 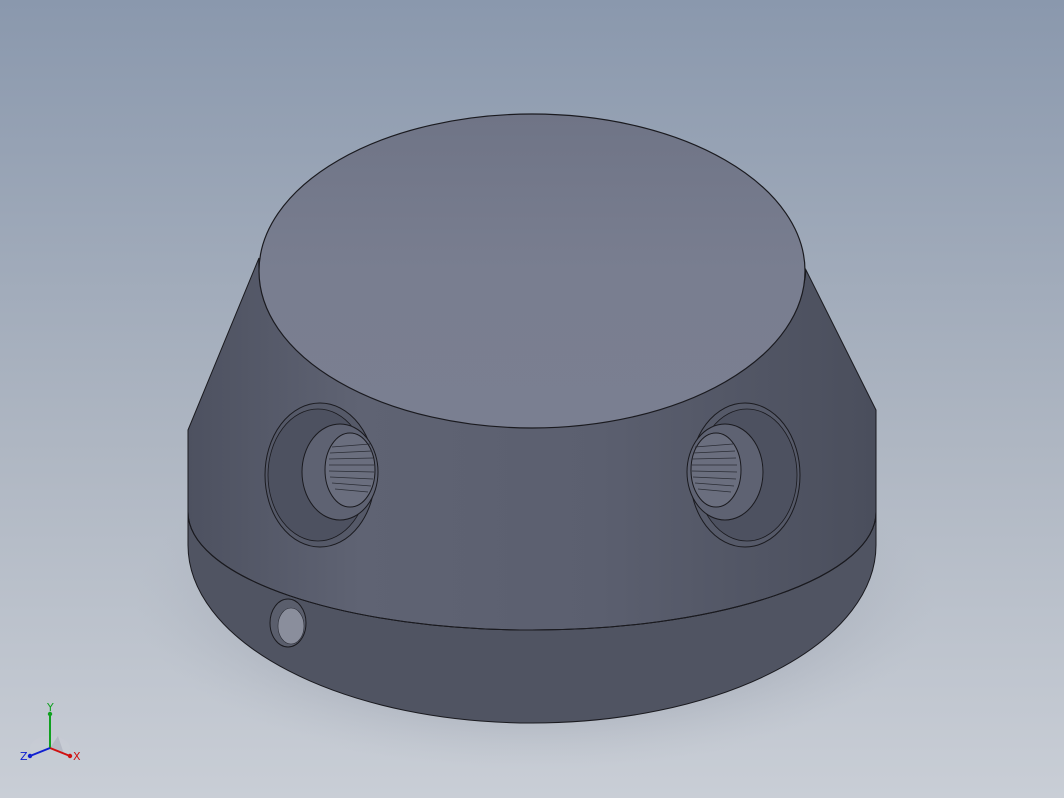 I want to click on pin-hole, so click(x=288, y=623).